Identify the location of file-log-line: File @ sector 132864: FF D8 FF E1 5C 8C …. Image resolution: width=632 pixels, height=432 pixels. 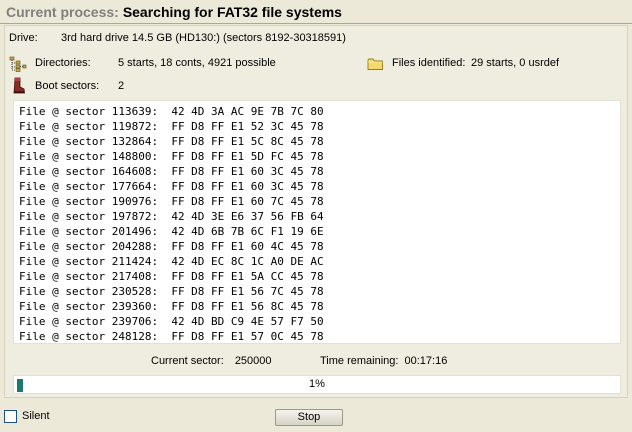
(171, 141).